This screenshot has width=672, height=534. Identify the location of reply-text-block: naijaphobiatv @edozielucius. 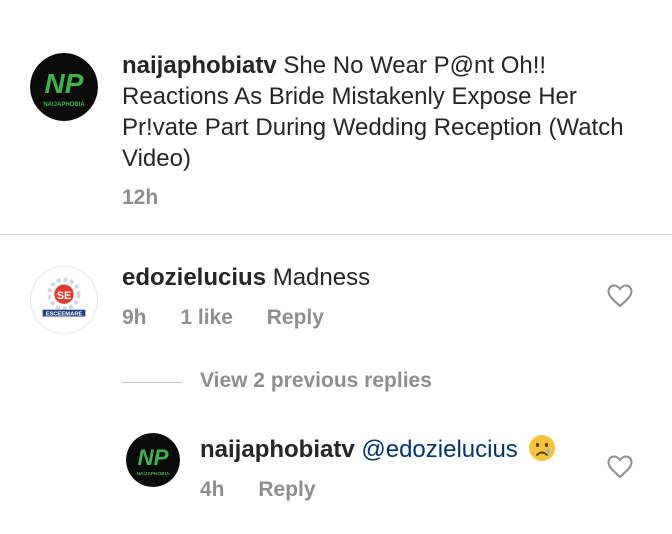
(378, 449).